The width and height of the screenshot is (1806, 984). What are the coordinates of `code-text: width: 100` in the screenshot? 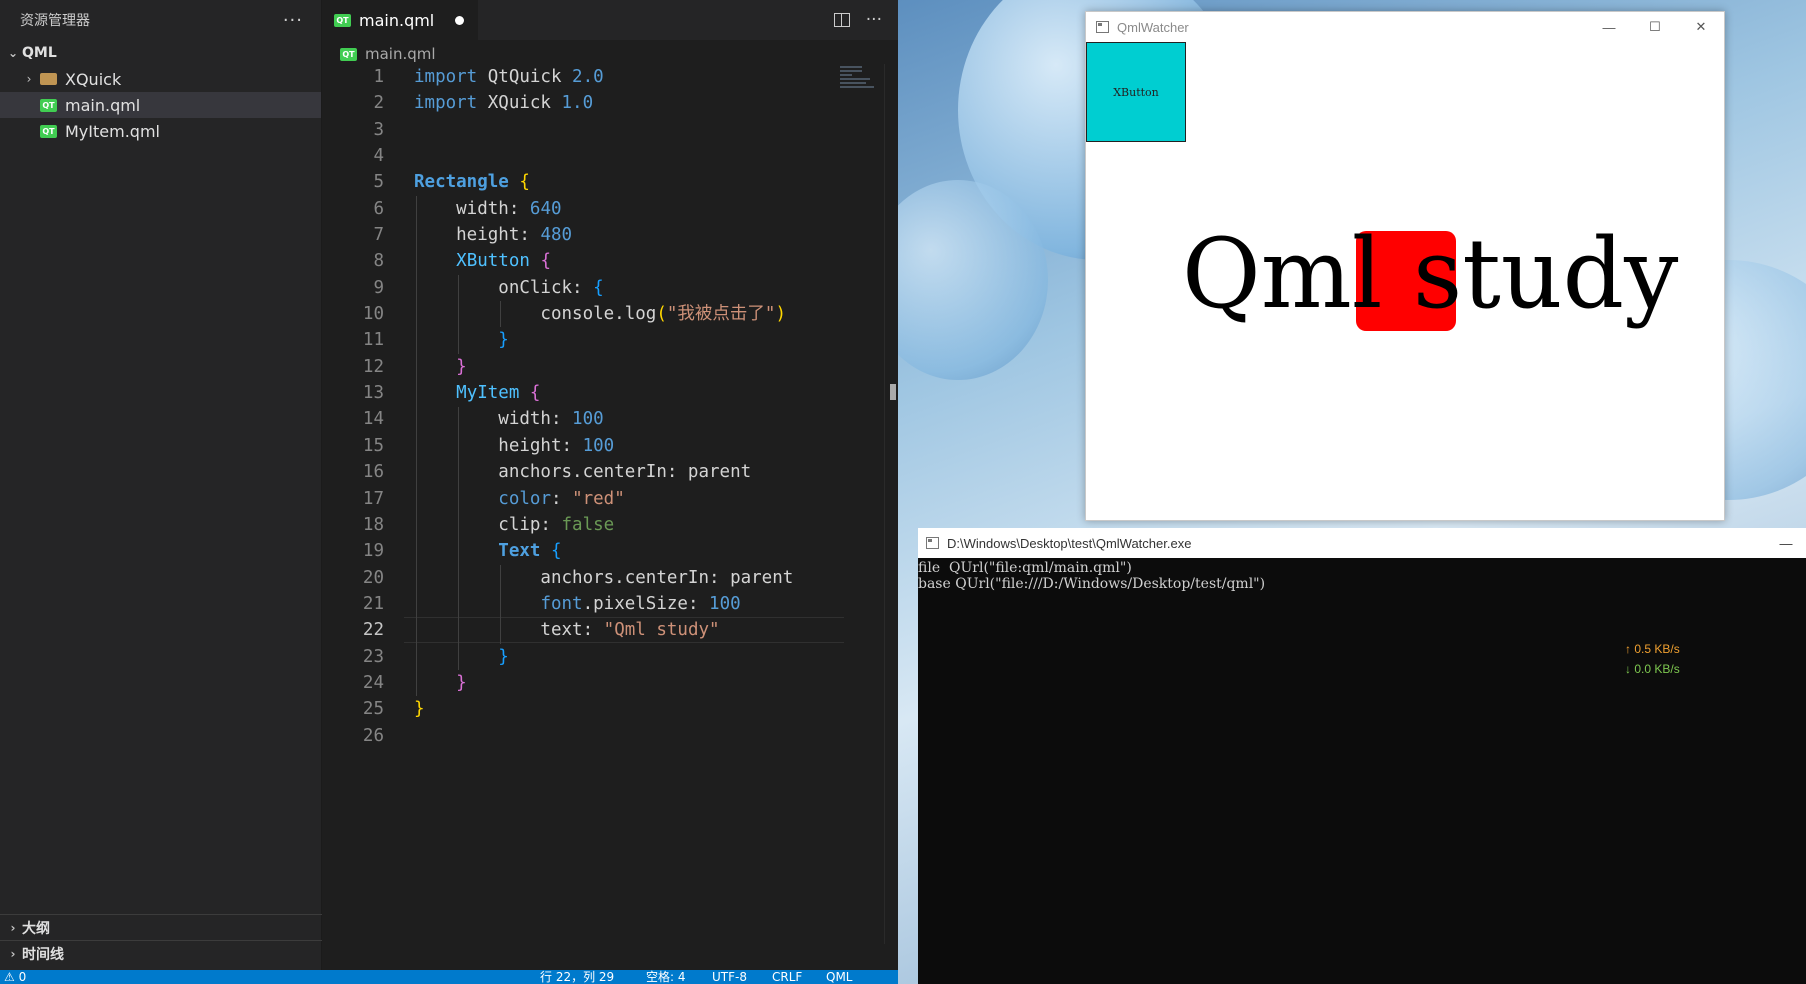 It's located at (509, 419).